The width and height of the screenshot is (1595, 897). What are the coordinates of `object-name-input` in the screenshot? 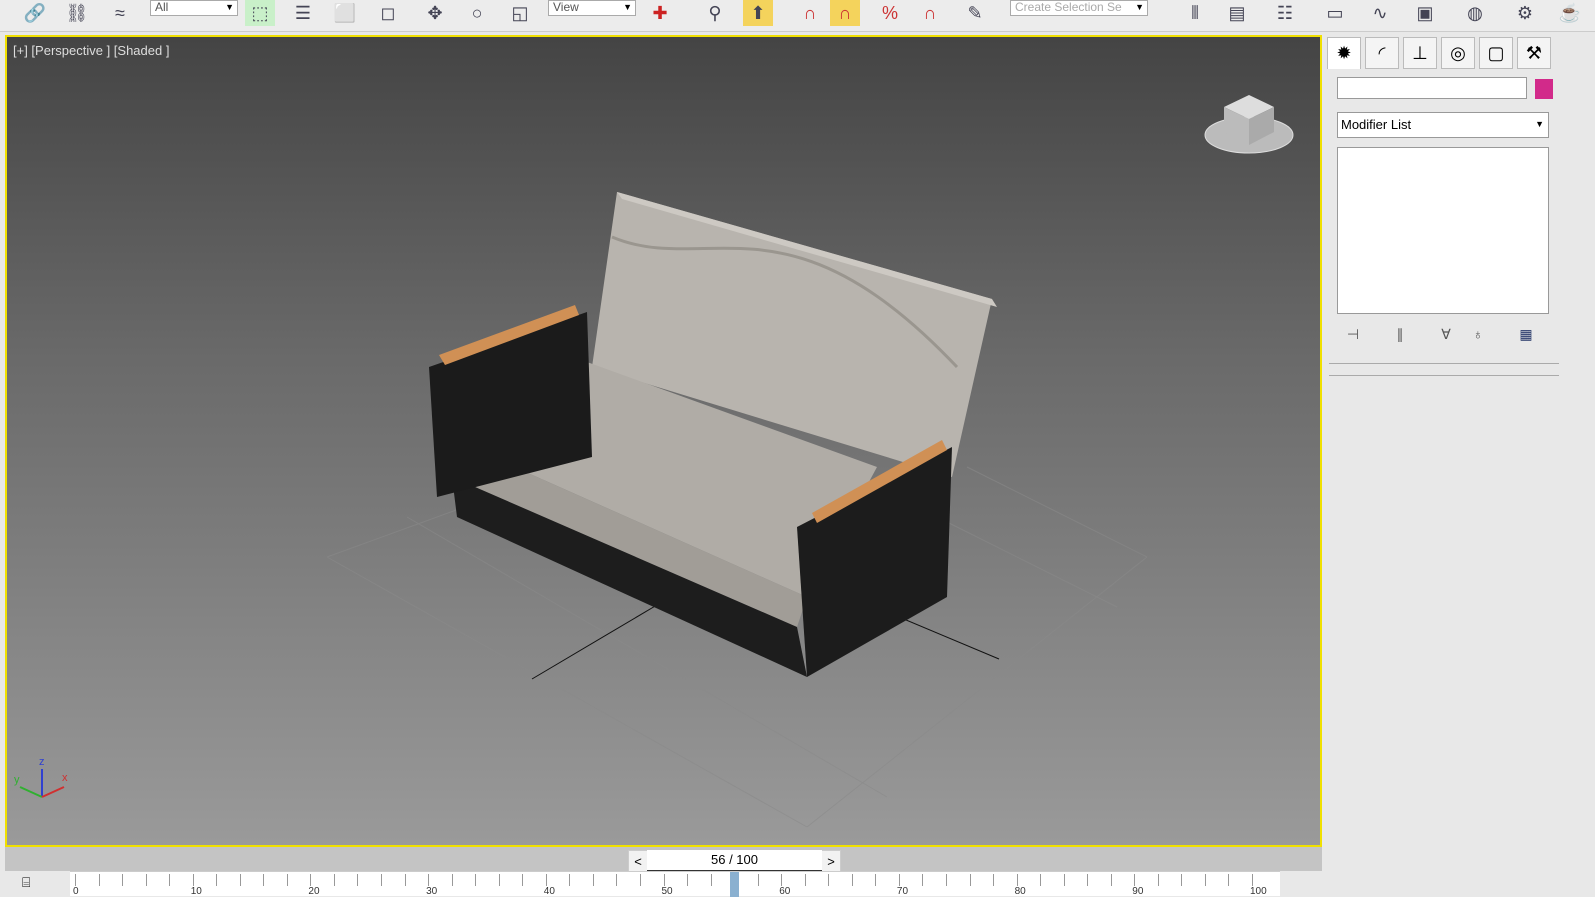 It's located at (1432, 88).